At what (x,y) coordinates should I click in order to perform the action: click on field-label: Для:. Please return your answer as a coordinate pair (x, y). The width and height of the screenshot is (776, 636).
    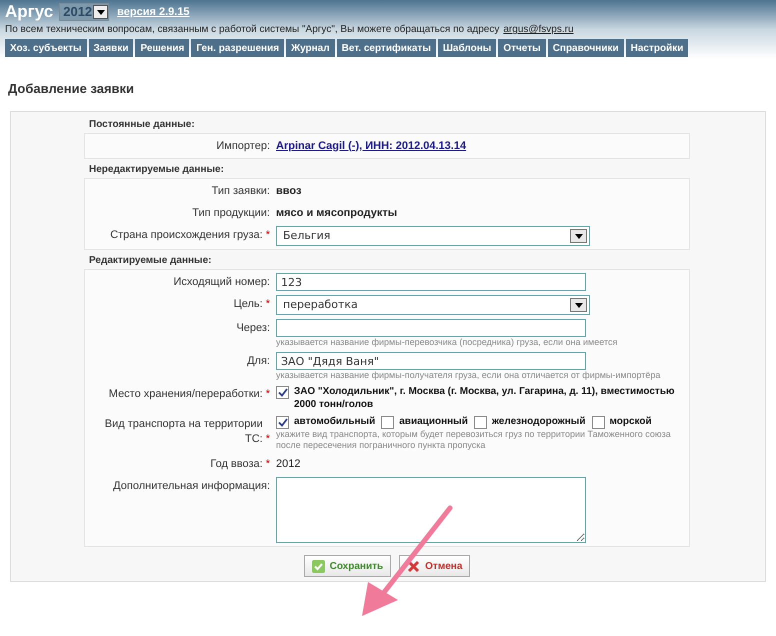
    Looking at the image, I should click on (258, 361).